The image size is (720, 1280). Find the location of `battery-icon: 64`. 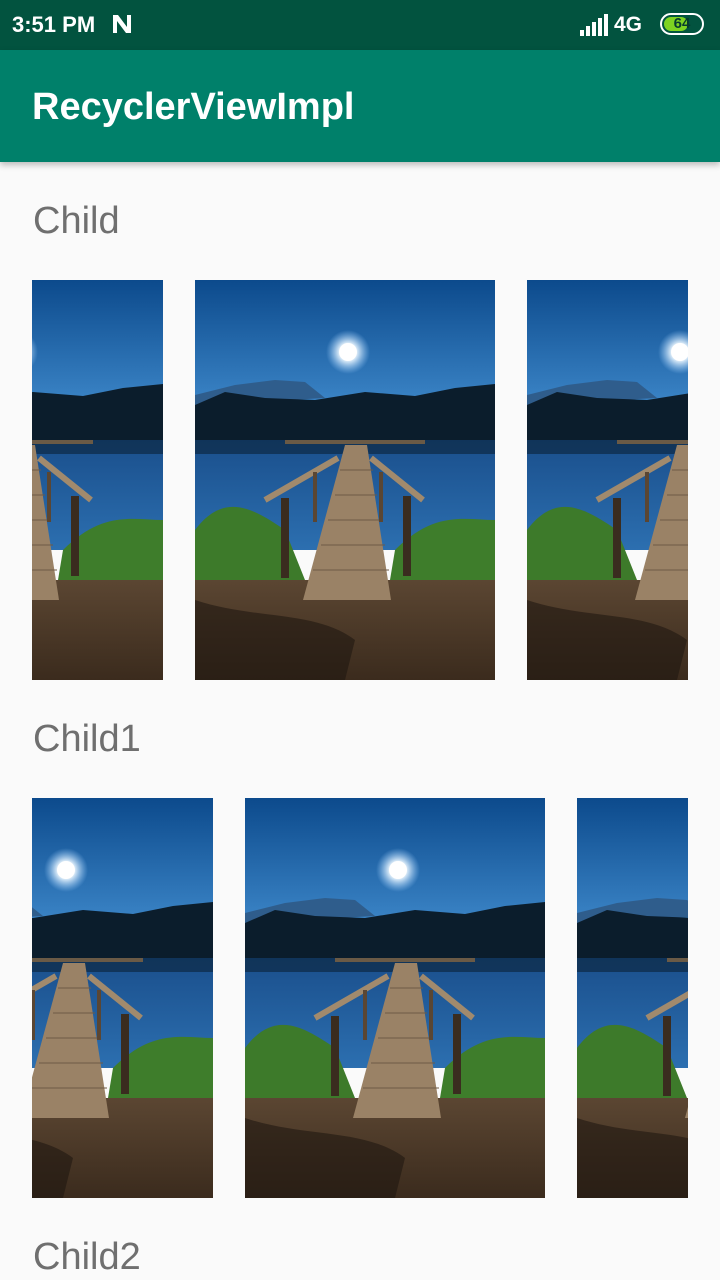

battery-icon: 64 is located at coordinates (682, 24).